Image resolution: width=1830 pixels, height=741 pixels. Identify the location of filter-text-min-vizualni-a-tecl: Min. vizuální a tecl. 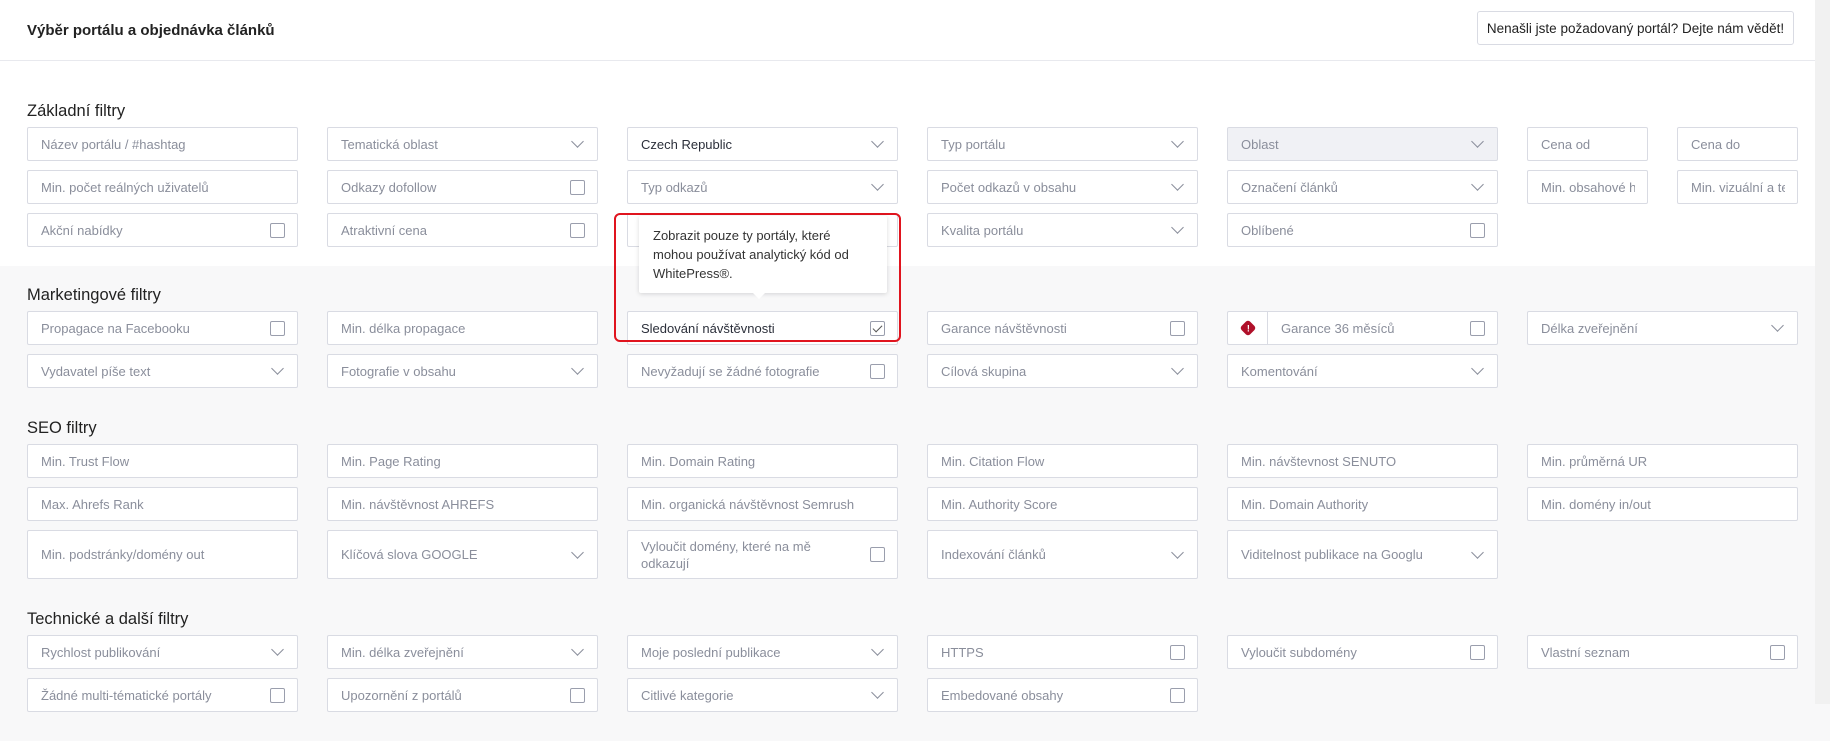
(1737, 187).